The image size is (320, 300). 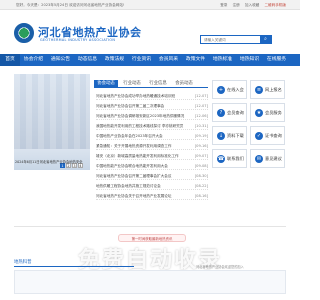 I want to click on join-online-button: + 在线入会, so click(x=229, y=89).